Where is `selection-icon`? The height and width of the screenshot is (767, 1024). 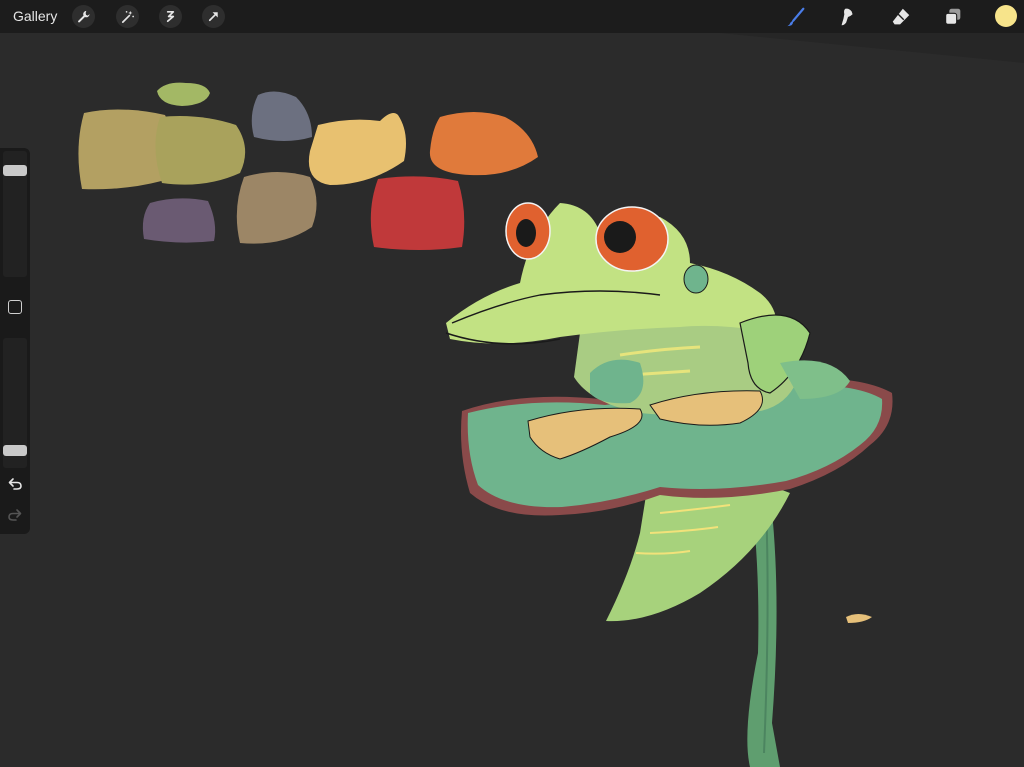
selection-icon is located at coordinates (170, 16).